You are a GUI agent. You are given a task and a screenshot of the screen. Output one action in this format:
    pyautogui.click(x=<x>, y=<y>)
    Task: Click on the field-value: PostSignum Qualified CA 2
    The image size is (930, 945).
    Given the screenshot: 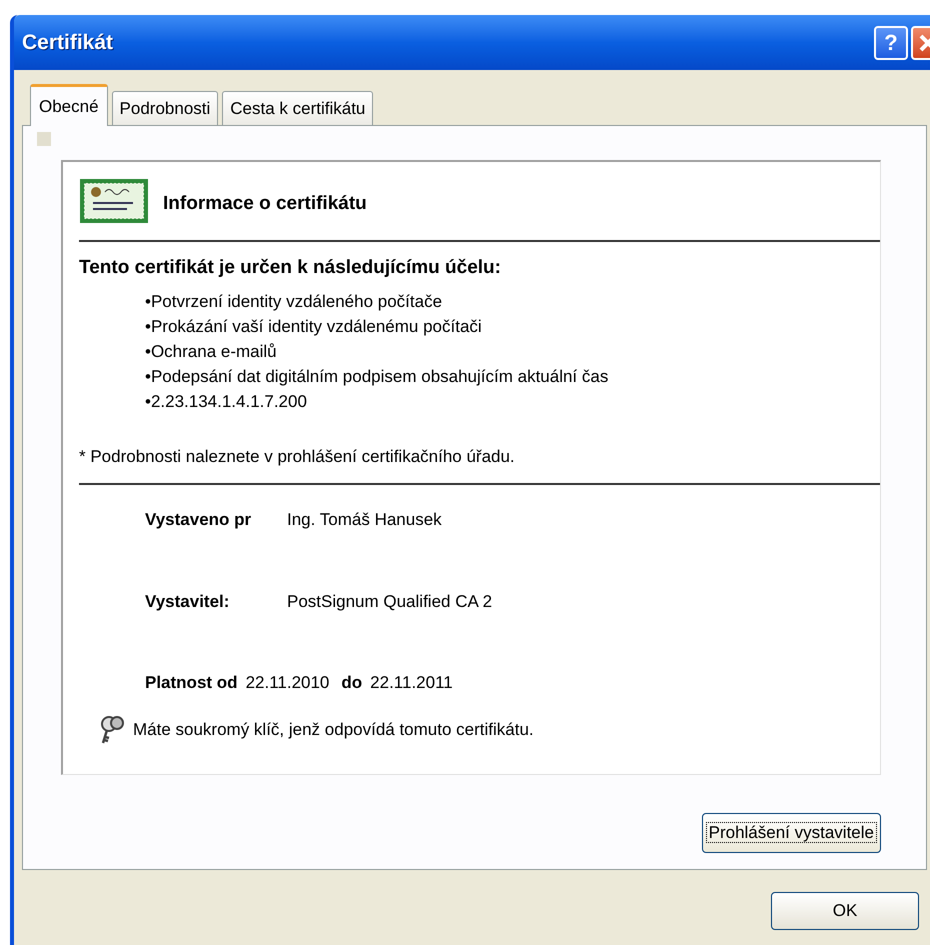 What is the action you would take?
    pyautogui.click(x=389, y=601)
    